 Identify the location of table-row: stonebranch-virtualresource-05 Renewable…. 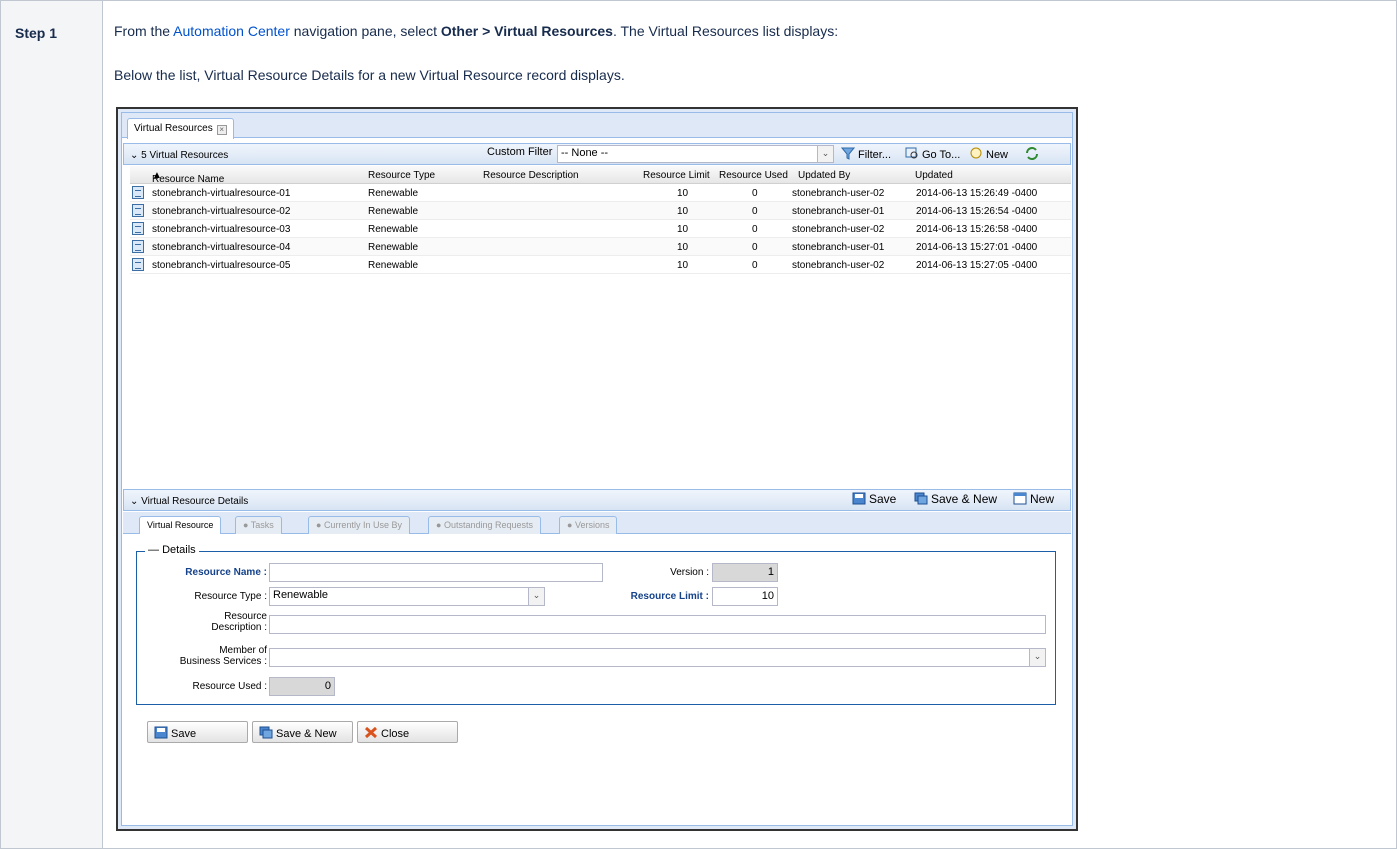
(600, 265).